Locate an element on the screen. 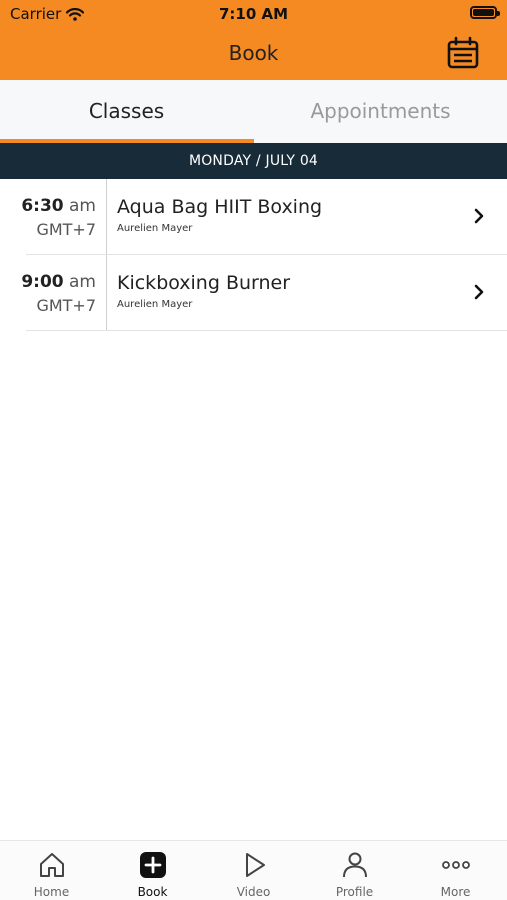 This screenshot has width=507, height=900. tabbar-home: Home is located at coordinates (51, 870).